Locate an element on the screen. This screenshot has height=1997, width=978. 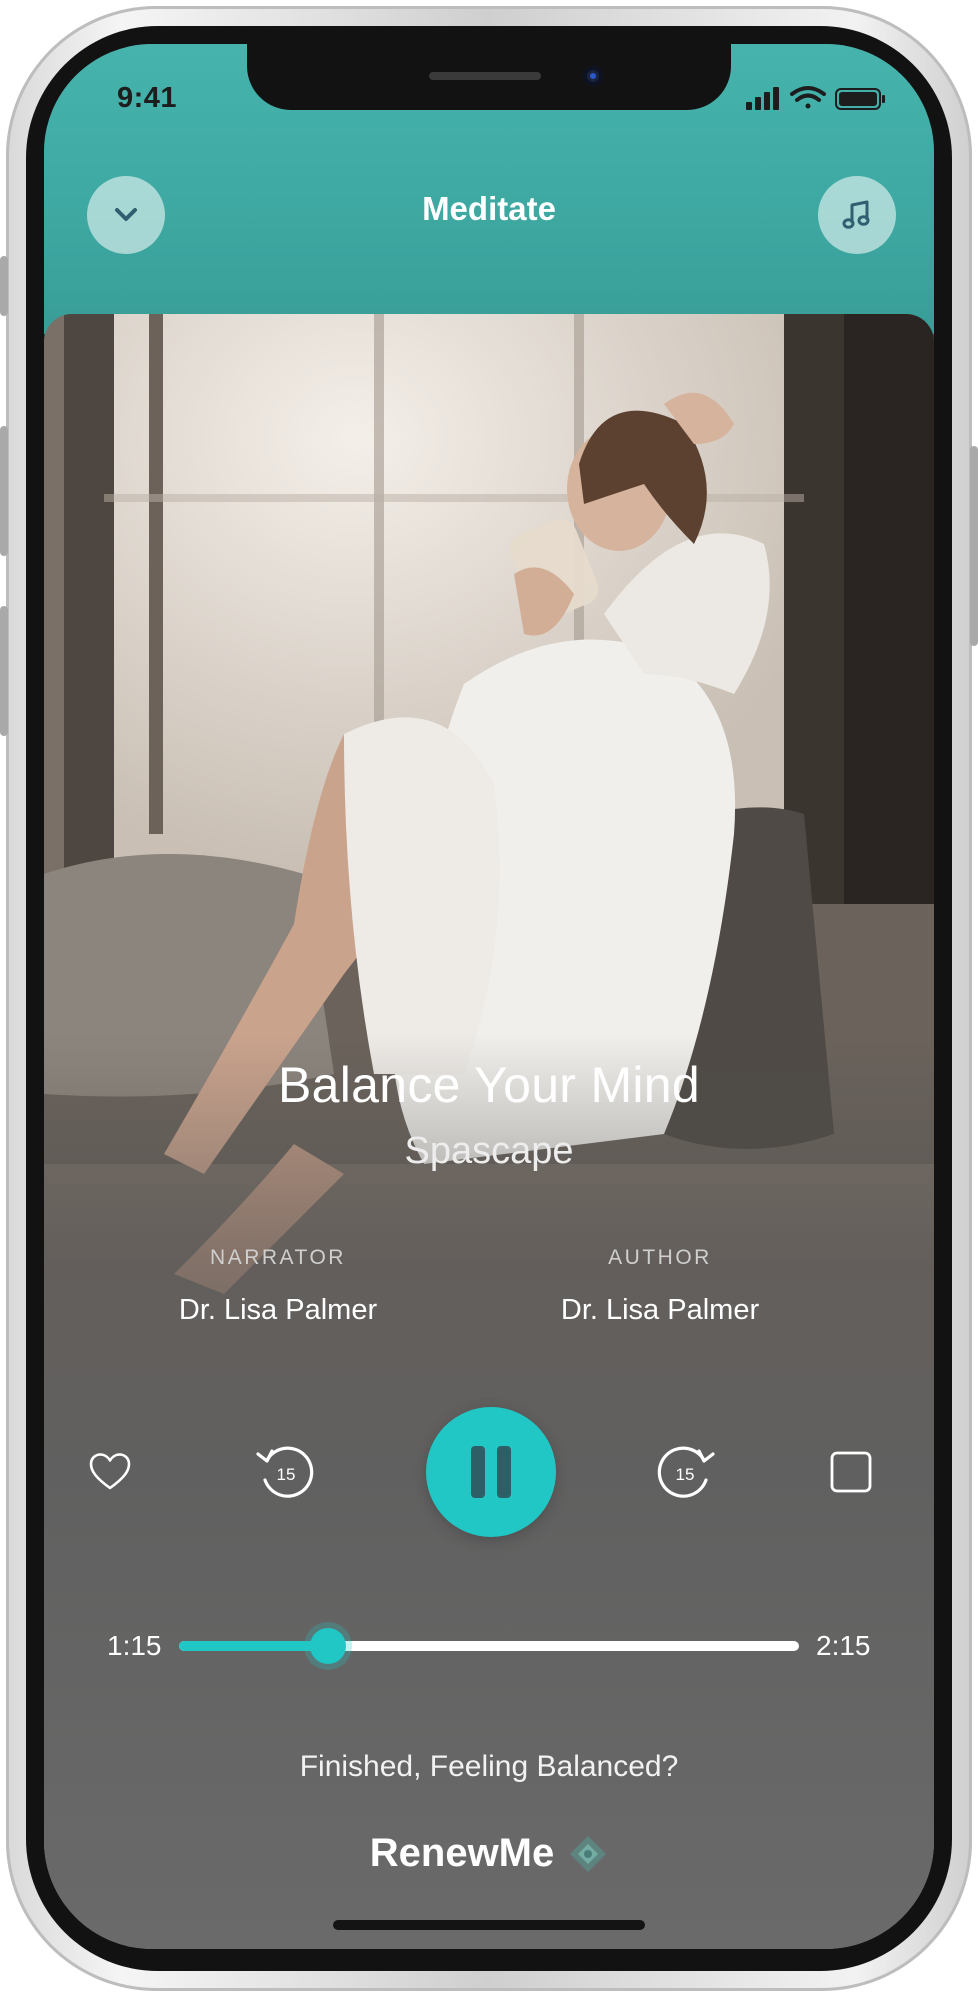
track-subtitle: Spascape is located at coordinates (489, 1151).